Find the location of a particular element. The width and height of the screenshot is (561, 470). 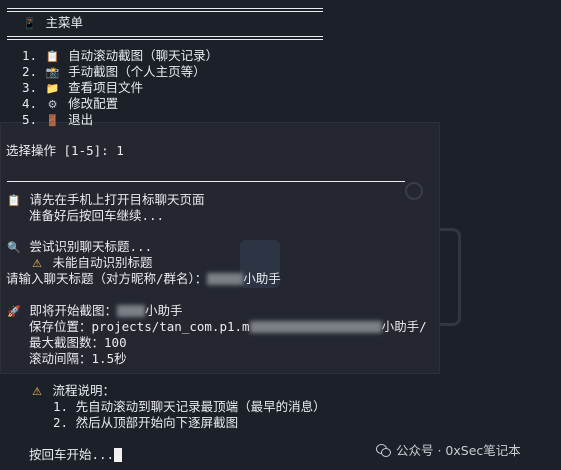

menu-item-label: 查看项目文件 is located at coordinates (106, 87).